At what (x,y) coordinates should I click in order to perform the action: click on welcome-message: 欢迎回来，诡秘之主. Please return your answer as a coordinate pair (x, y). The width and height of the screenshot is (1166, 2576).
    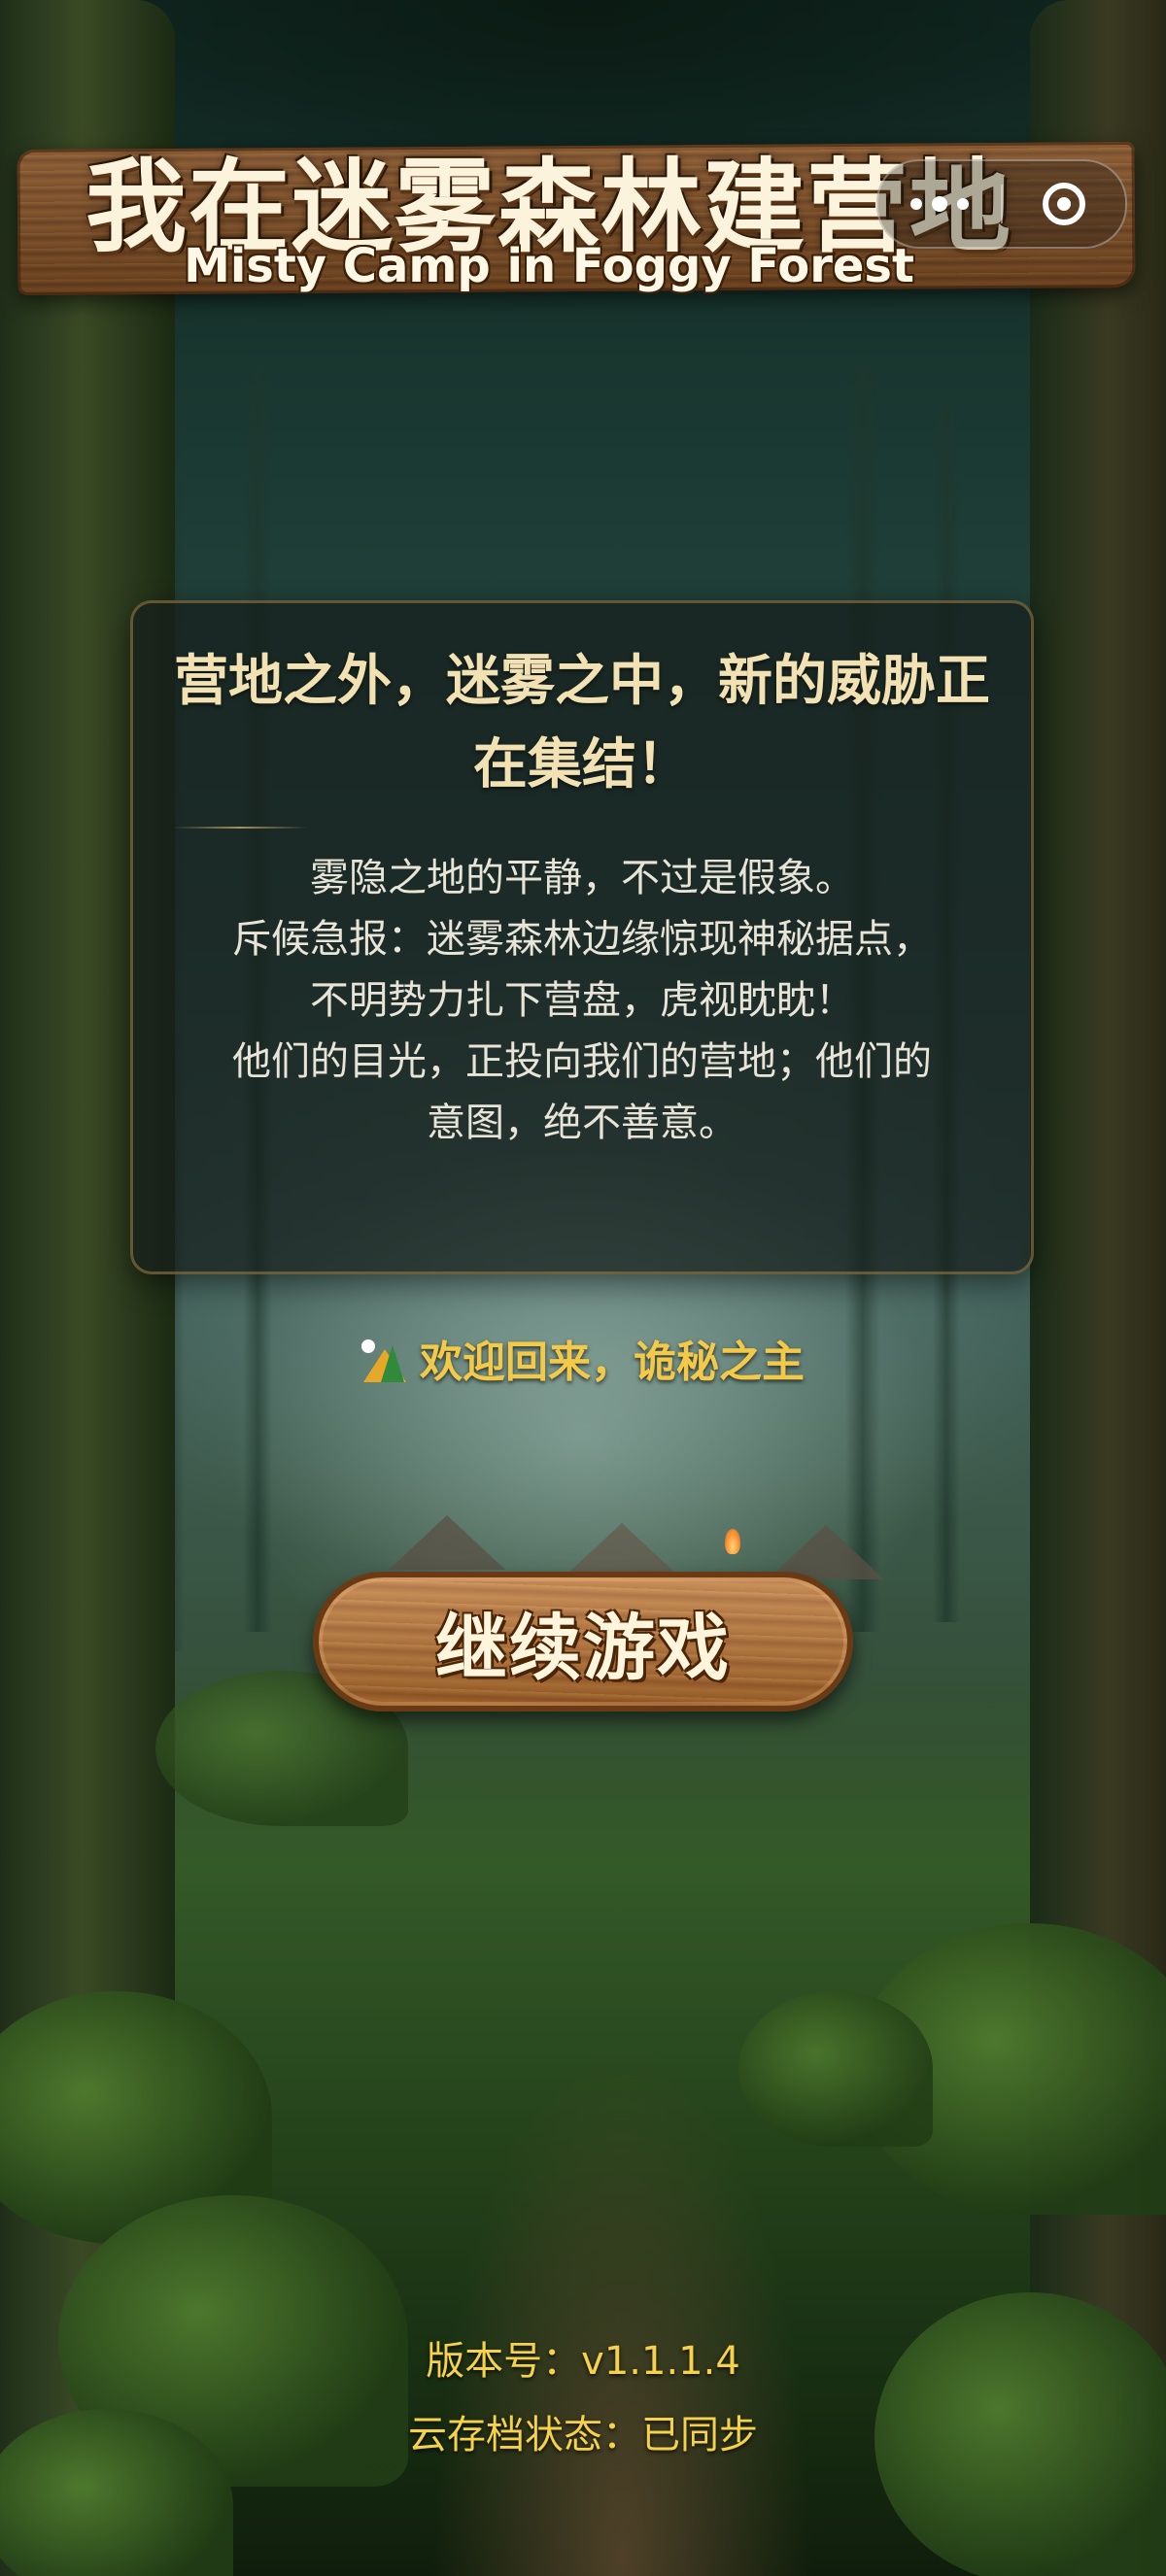
    Looking at the image, I should click on (583, 1358).